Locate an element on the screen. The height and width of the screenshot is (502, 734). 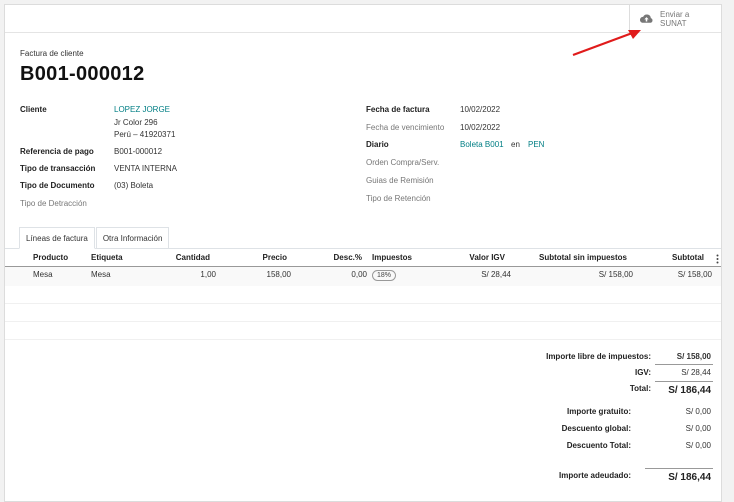
col-valor-igv: Valor IGV is located at coordinates (477, 257).